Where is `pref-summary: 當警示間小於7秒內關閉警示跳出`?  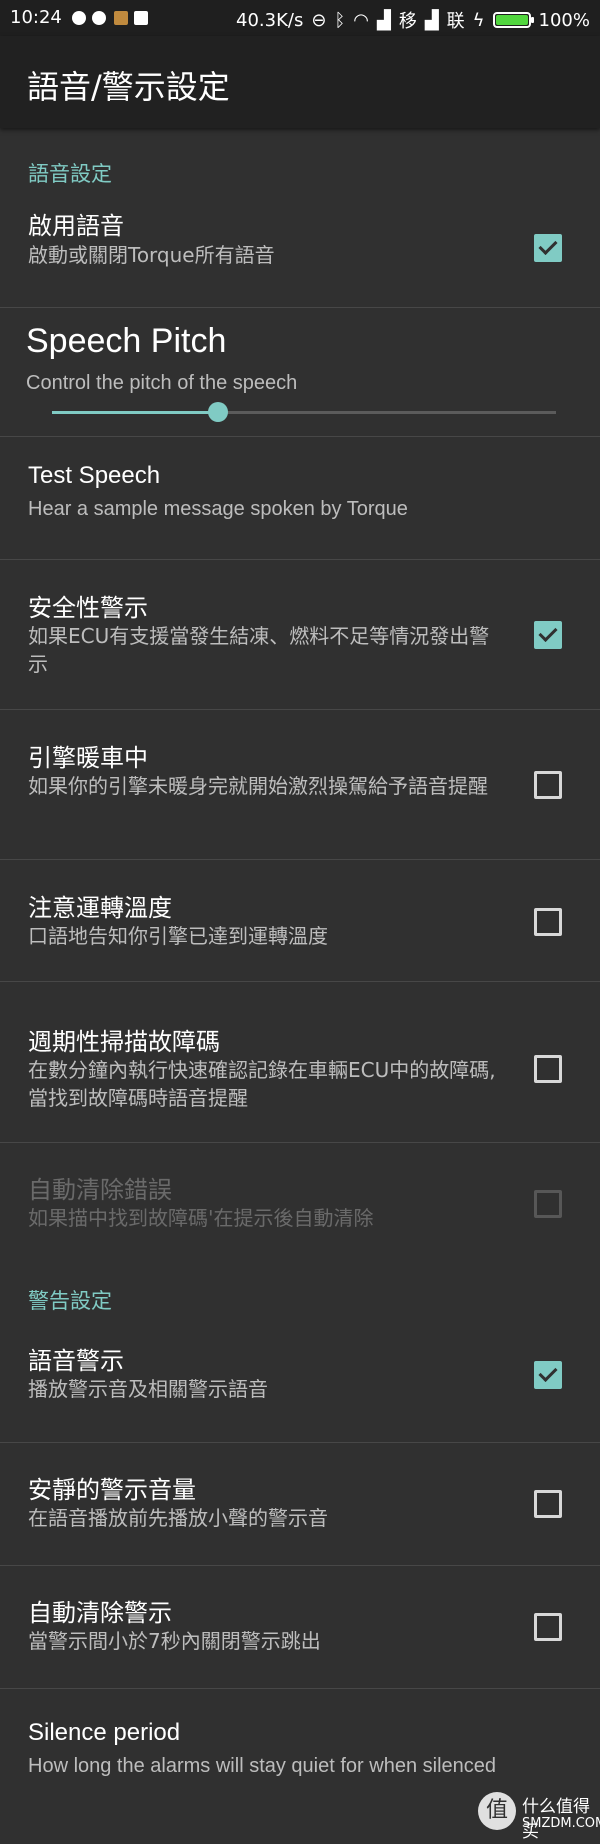 pref-summary: 當警示間小於7秒內關閉警示跳出 is located at coordinates (174, 1641).